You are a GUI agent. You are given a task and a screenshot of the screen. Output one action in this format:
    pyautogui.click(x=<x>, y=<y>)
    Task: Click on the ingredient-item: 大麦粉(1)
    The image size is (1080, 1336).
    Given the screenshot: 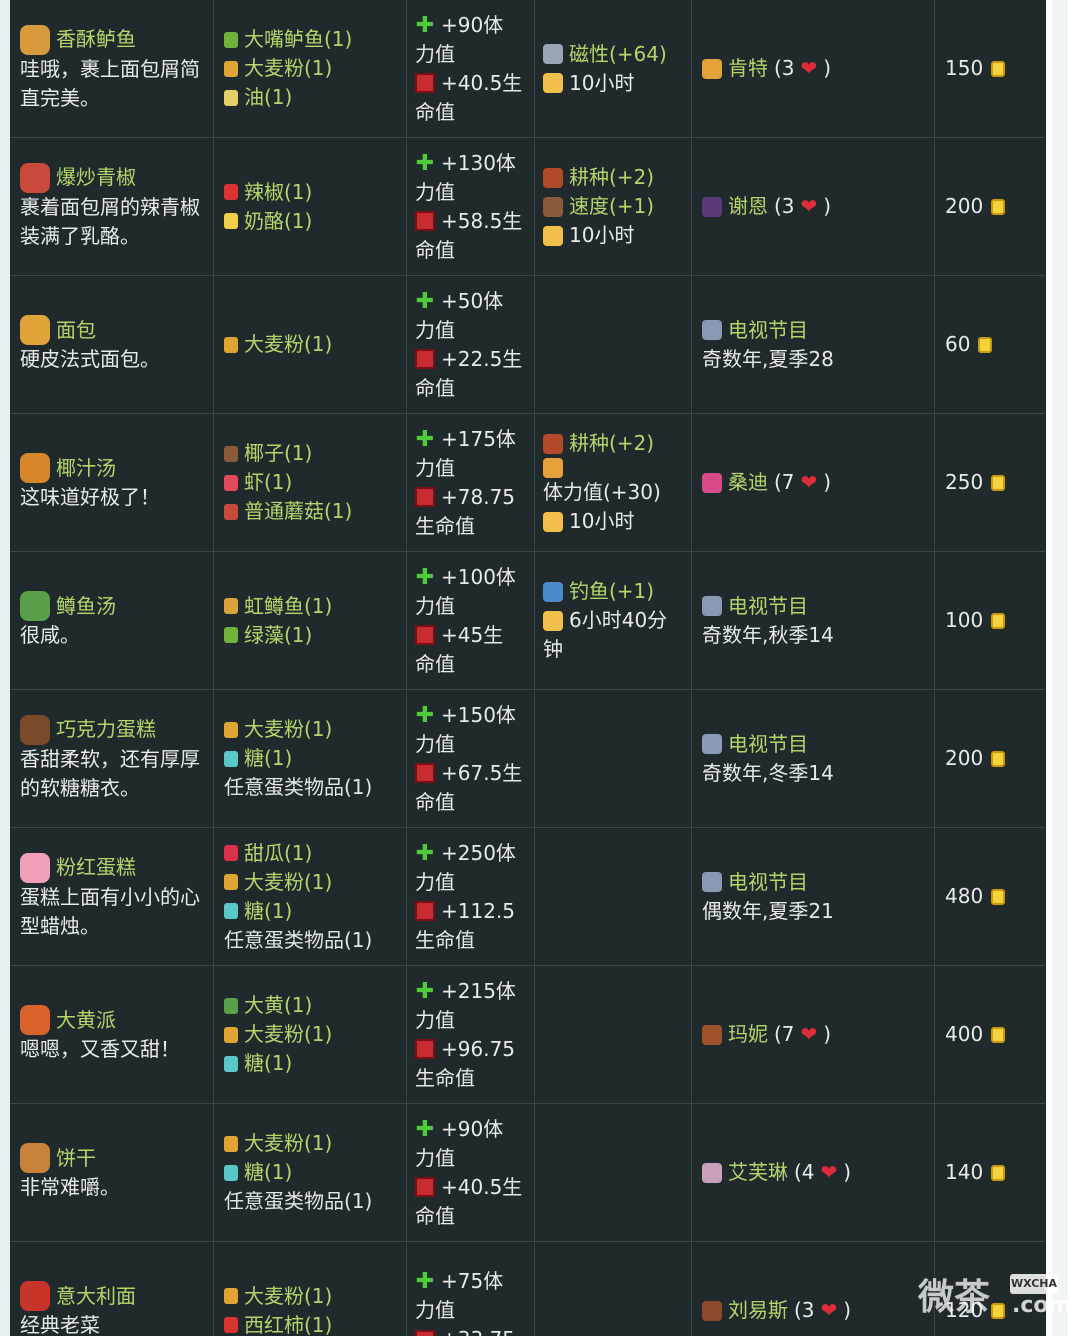 What is the action you would take?
    pyautogui.click(x=310, y=882)
    